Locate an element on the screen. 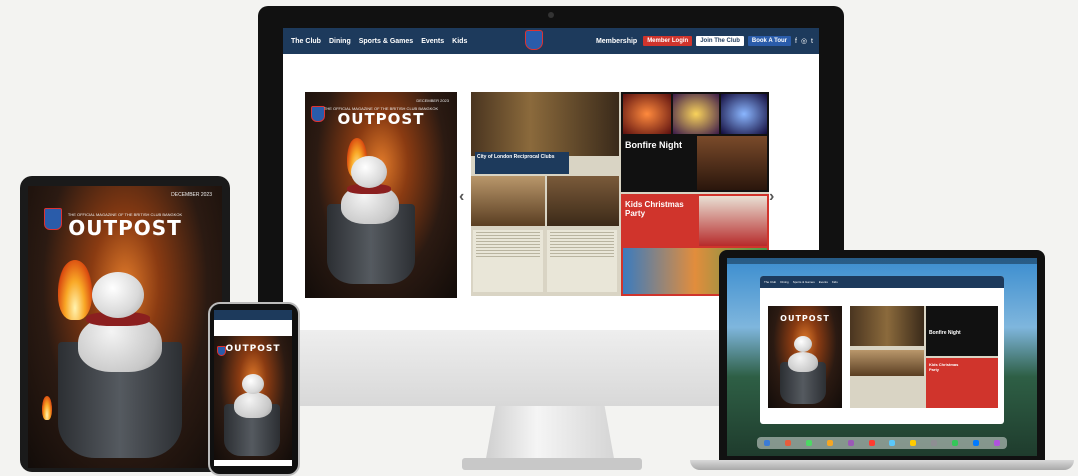 The height and width of the screenshot is (476, 1078). santa-photo is located at coordinates (733, 221).